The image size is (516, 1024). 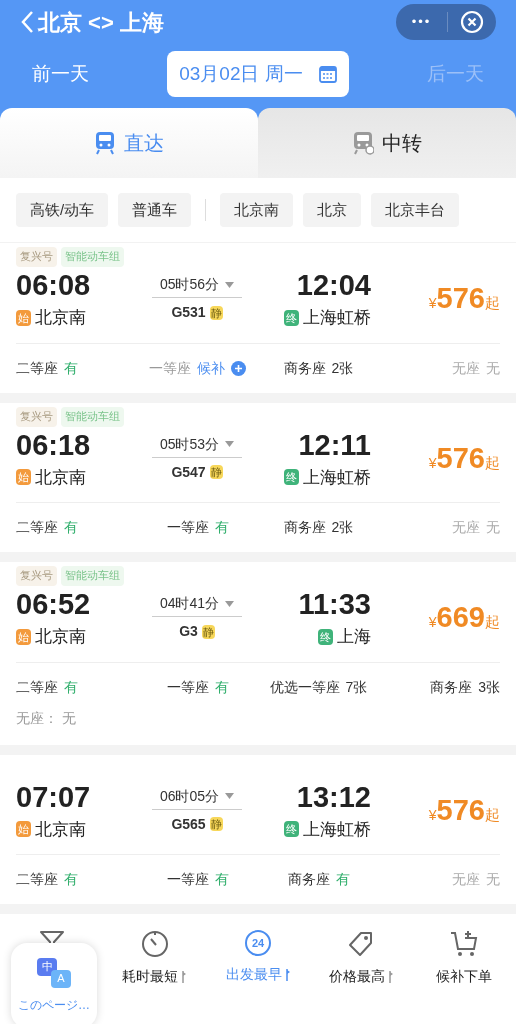 I want to click on seat-availability: 3张, so click(x=489, y=687).